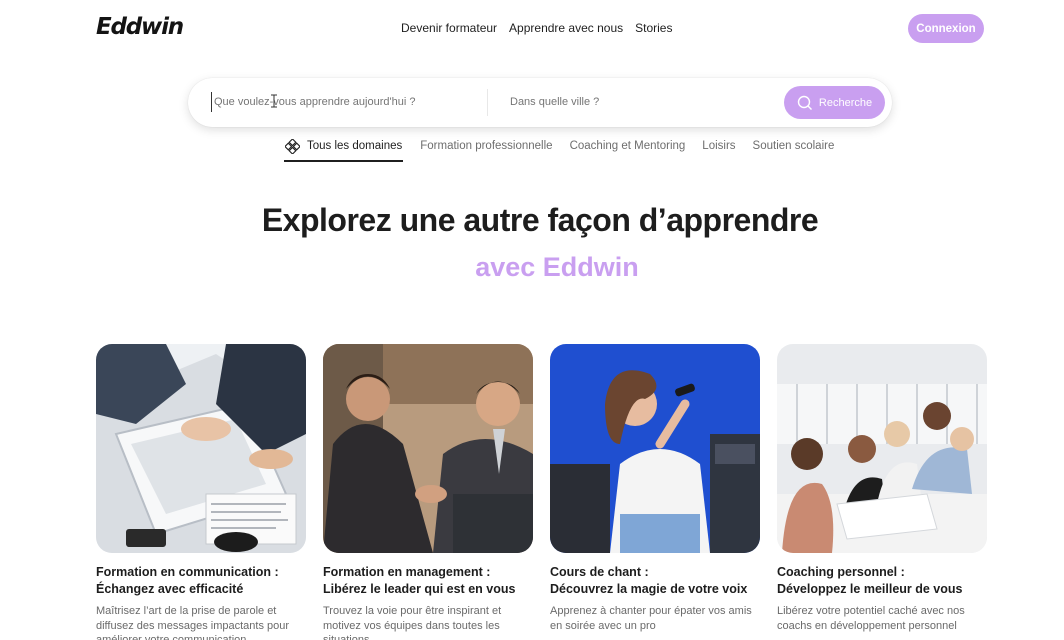 The width and height of the screenshot is (1064, 640). I want to click on domains-icon, so click(292, 146).